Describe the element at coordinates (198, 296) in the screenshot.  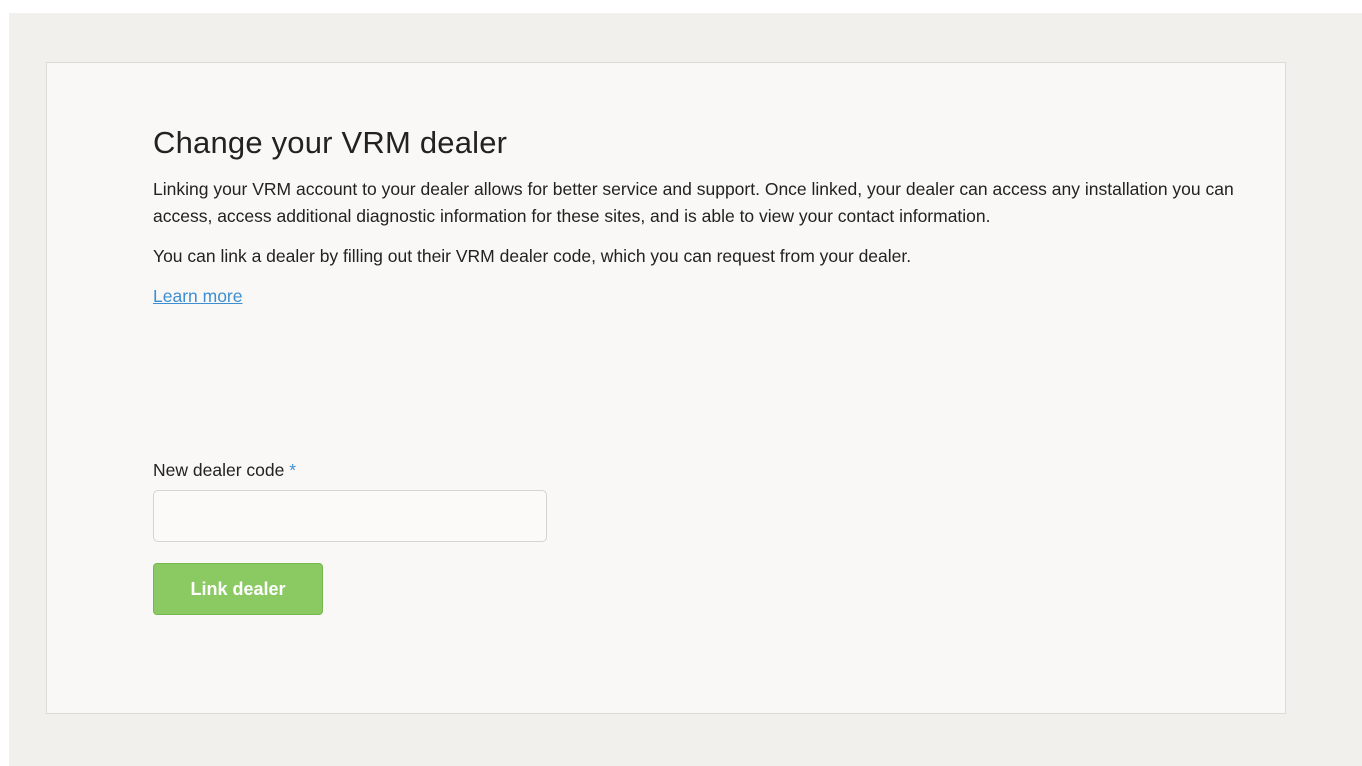
I see `learn-more-link: Learn more` at that location.